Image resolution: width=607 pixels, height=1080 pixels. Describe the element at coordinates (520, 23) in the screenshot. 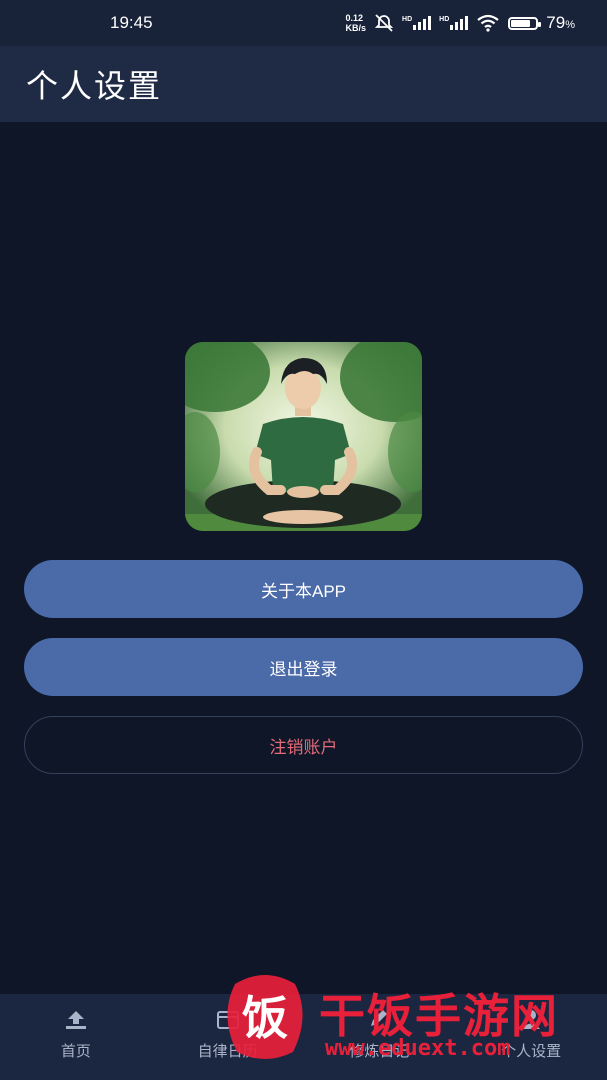

I see `battery-level-fill` at that location.